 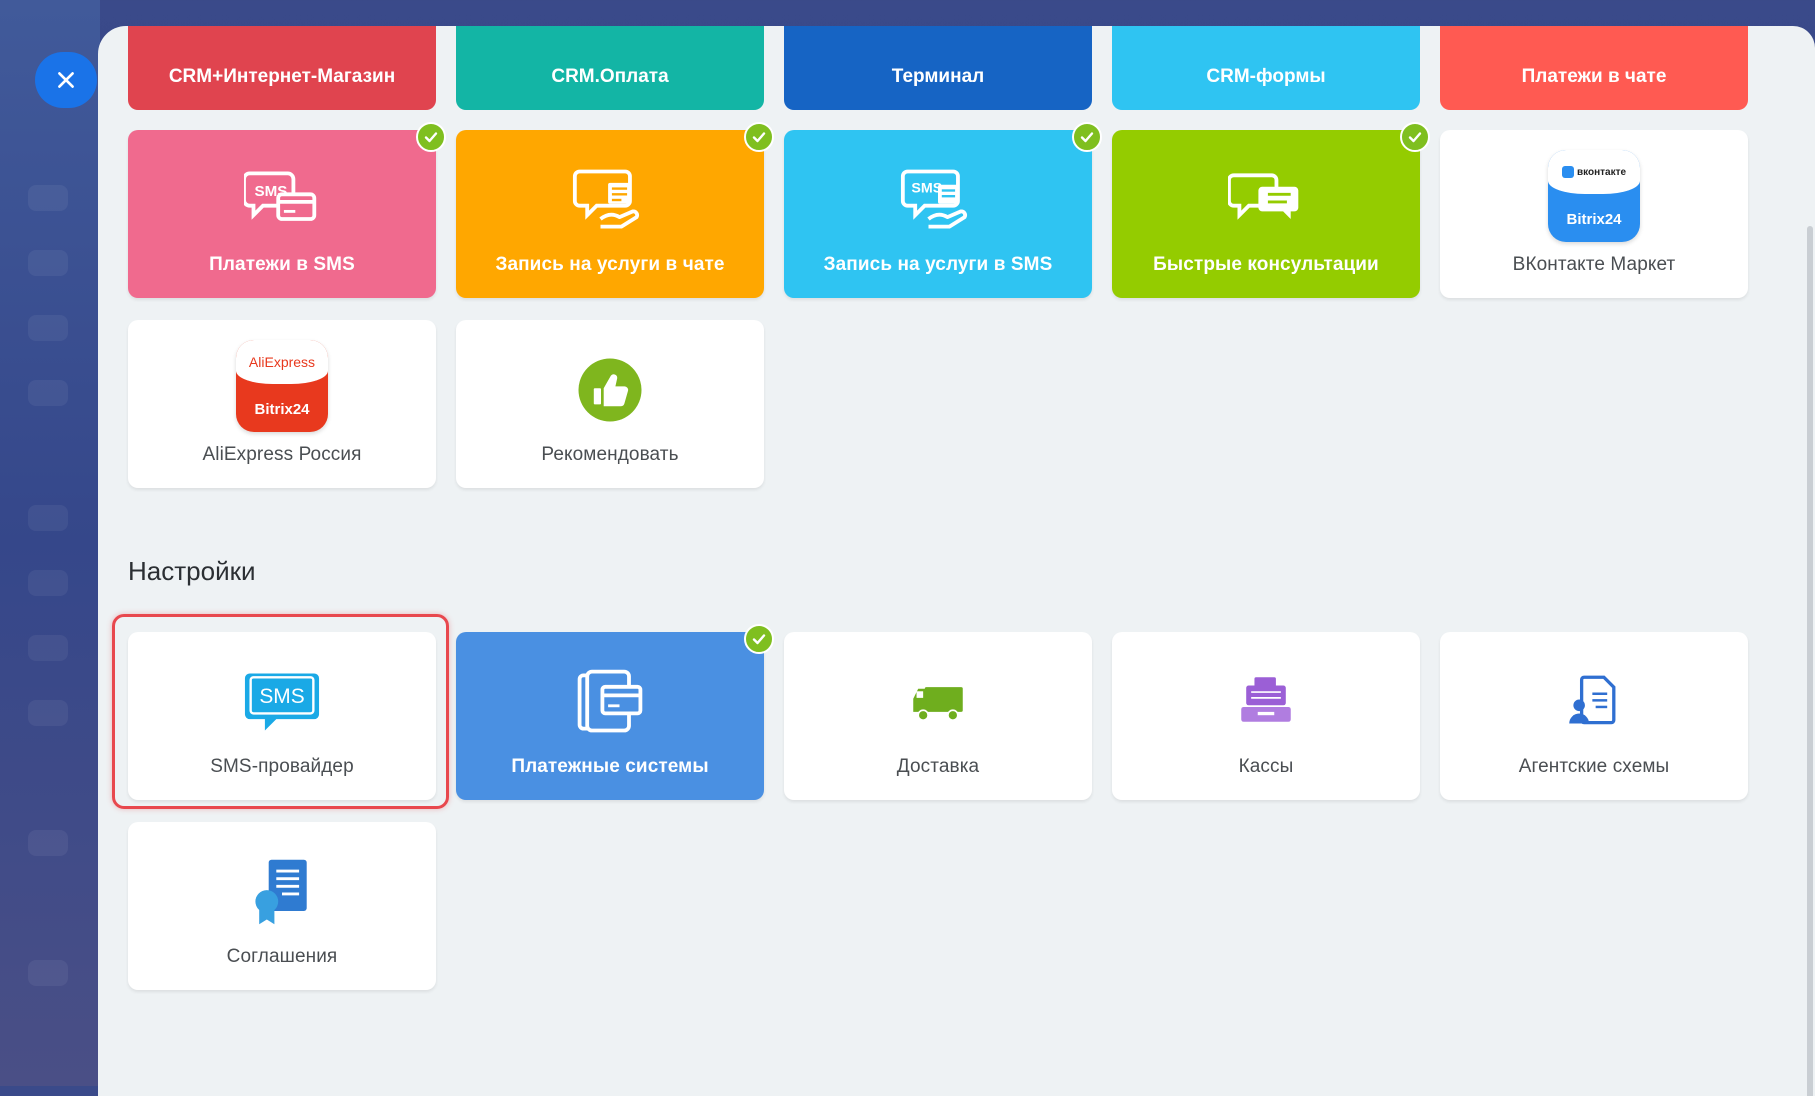 I want to click on tile-agent-schemes: Агентские схемы, so click(x=1594, y=716).